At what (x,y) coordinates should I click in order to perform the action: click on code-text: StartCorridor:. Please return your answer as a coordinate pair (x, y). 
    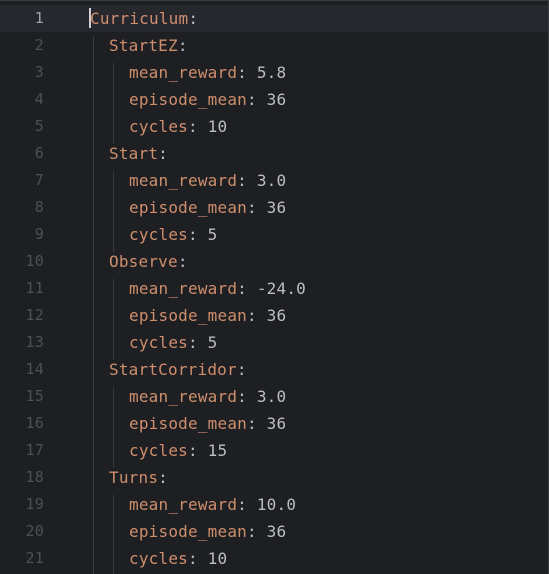
    Looking at the image, I should click on (178, 369).